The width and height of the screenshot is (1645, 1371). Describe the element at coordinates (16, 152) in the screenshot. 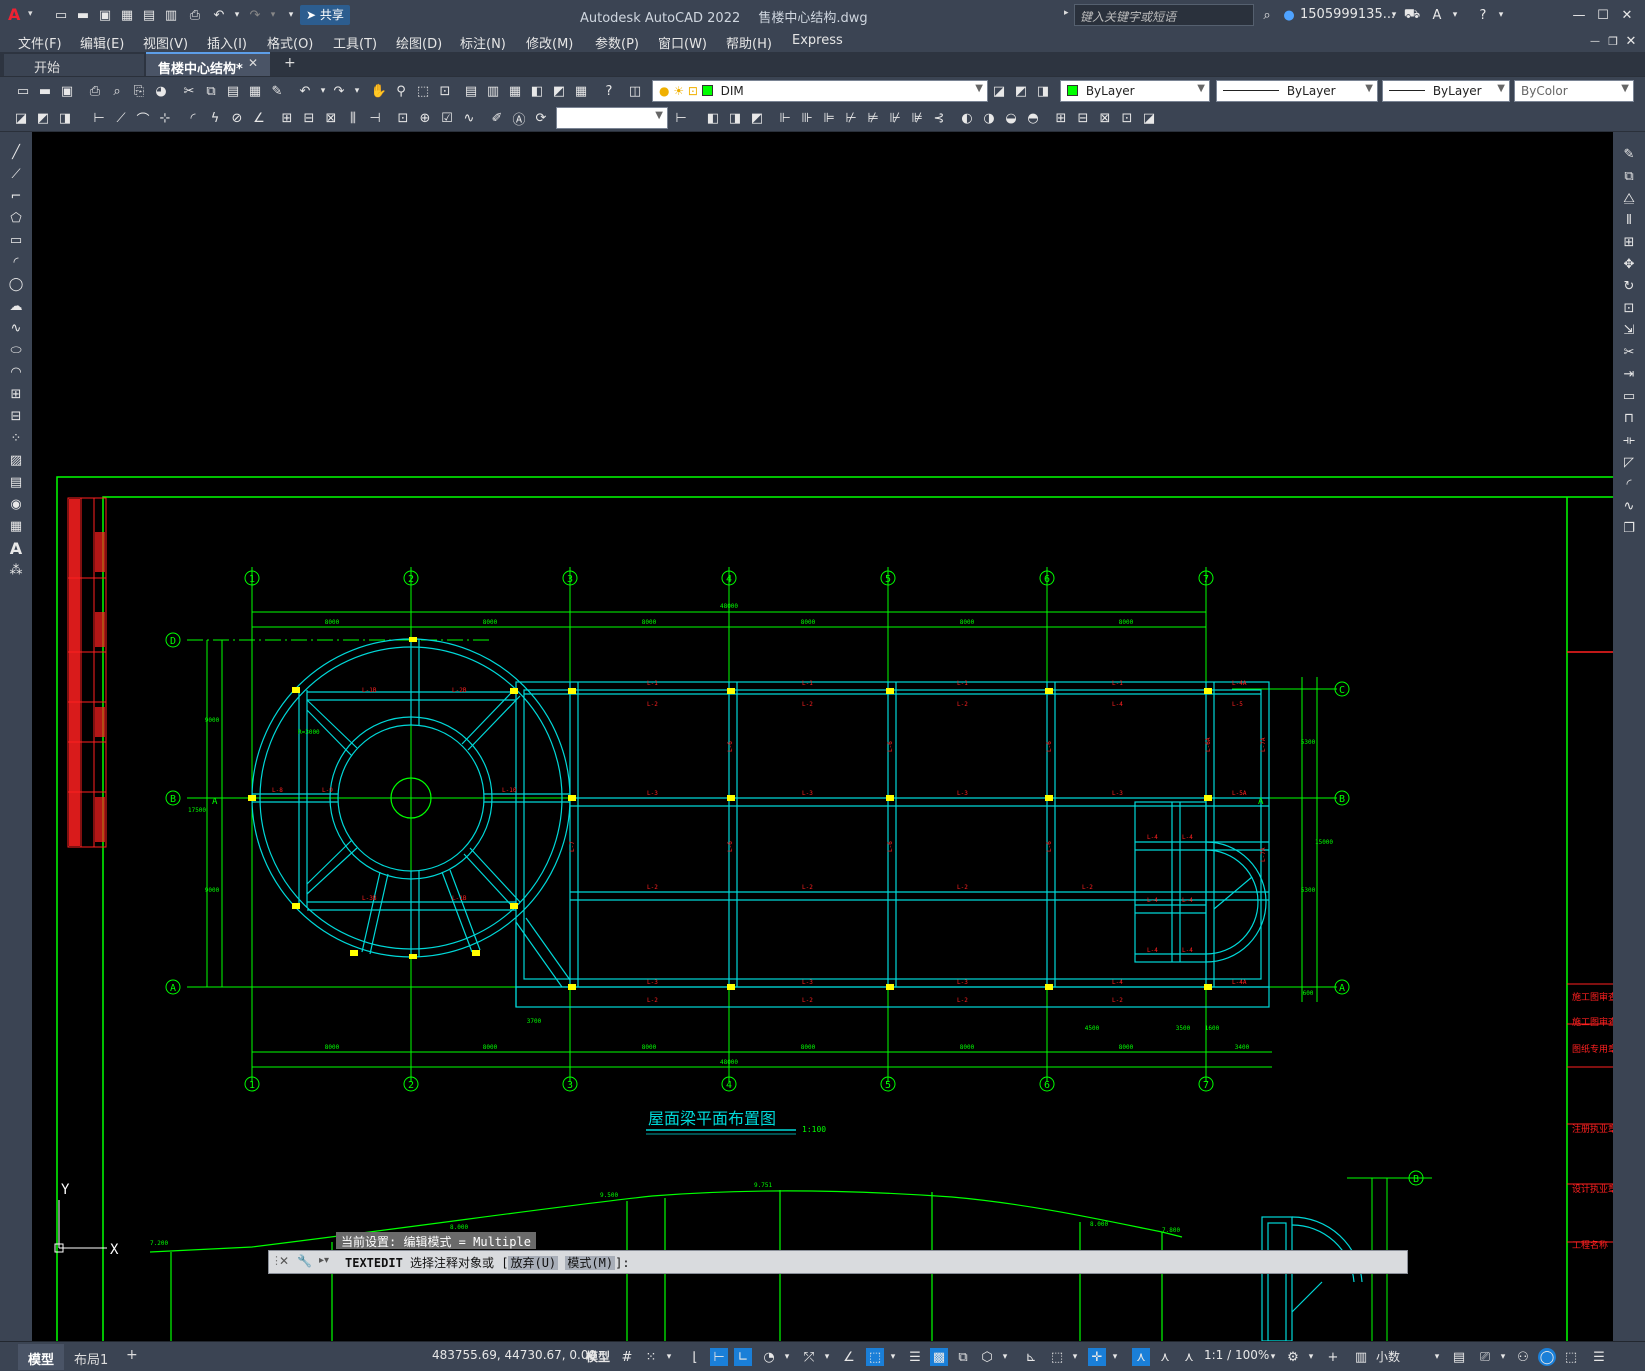

I see `line-icon: ╱` at that location.